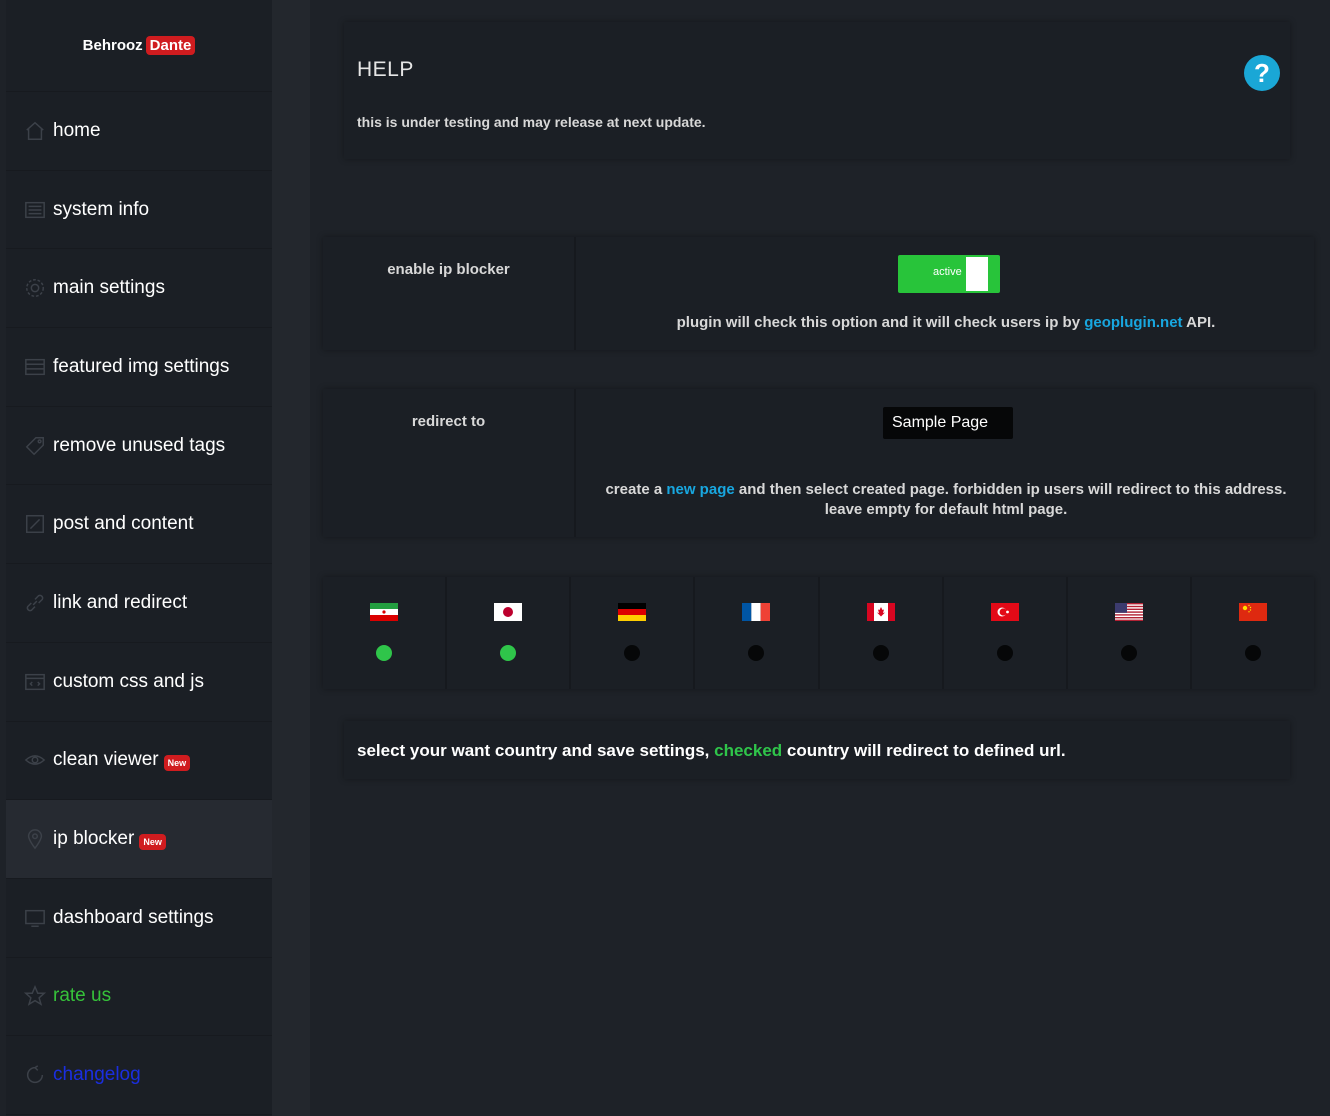 The height and width of the screenshot is (1116, 1330). I want to click on sidebar-item-main-settings: main settings, so click(139, 289).